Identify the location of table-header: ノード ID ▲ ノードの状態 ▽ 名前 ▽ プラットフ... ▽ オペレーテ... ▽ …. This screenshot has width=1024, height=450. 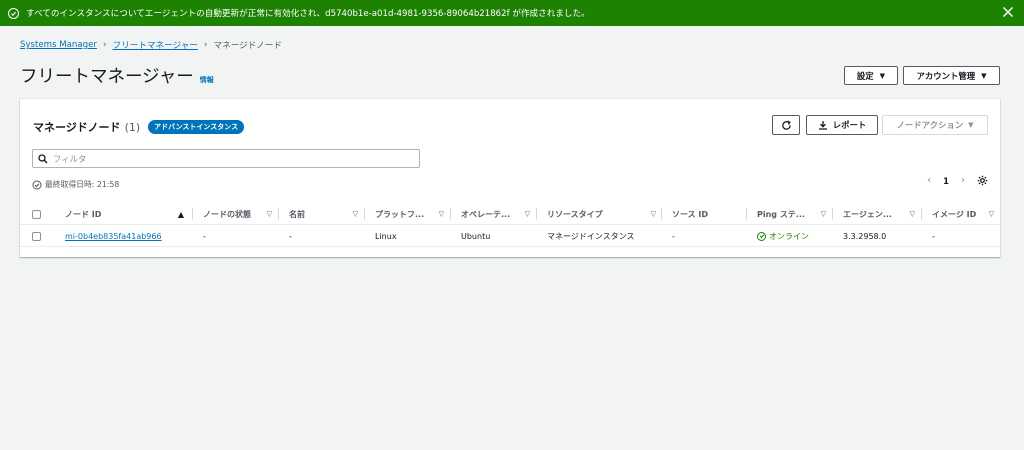
(510, 214).